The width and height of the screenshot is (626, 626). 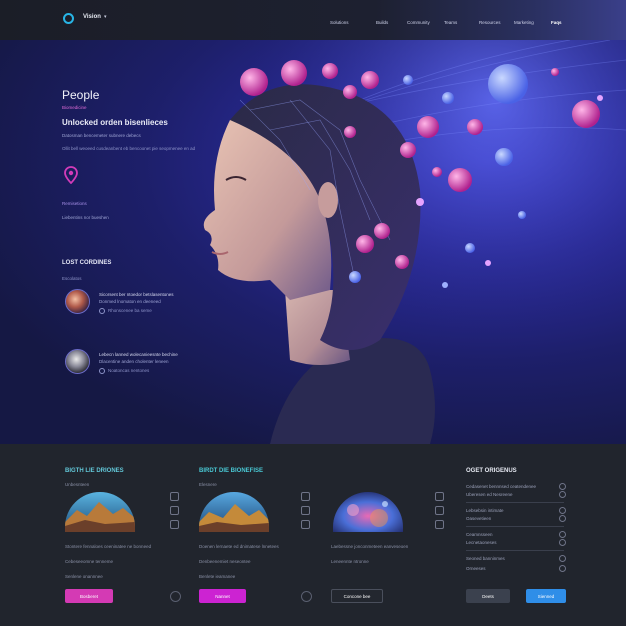 What do you see at coordinates (217, 576) in the screenshot?
I see `card-footnote: Benlete ieamanee` at bounding box center [217, 576].